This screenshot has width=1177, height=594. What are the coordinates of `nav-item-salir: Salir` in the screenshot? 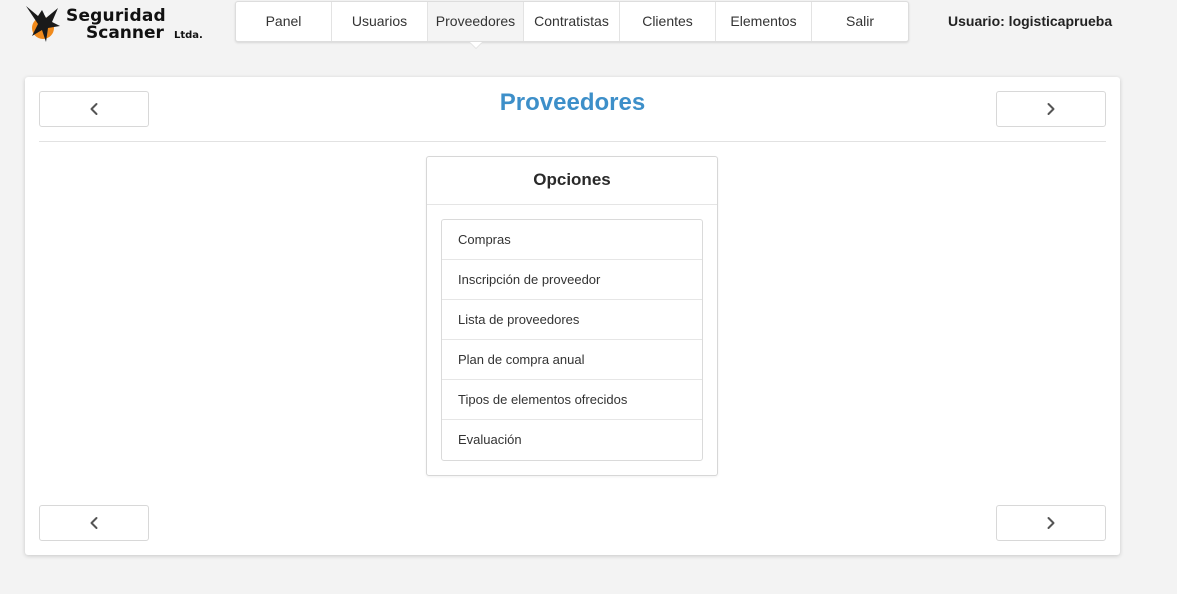 It's located at (860, 21).